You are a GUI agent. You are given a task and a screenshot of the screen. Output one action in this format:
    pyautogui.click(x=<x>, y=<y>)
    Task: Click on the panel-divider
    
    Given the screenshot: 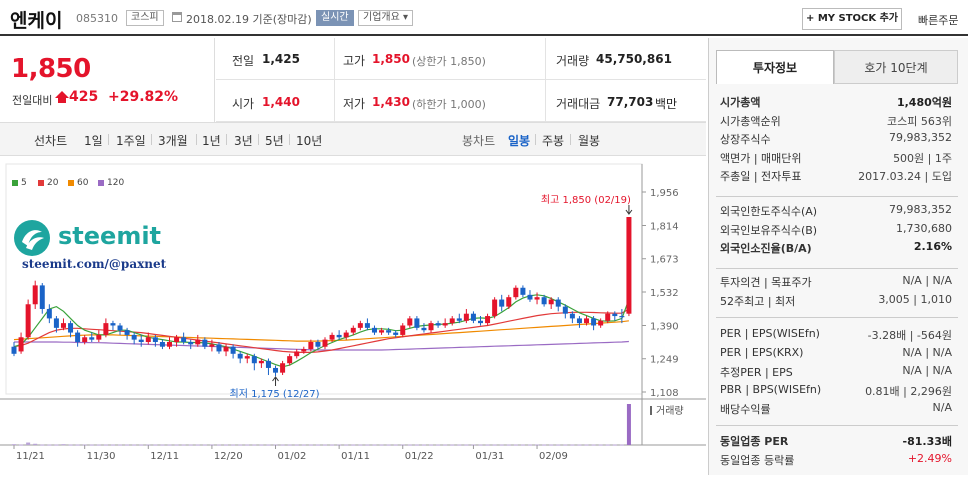 What is the action you would take?
    pyautogui.click(x=837, y=268)
    